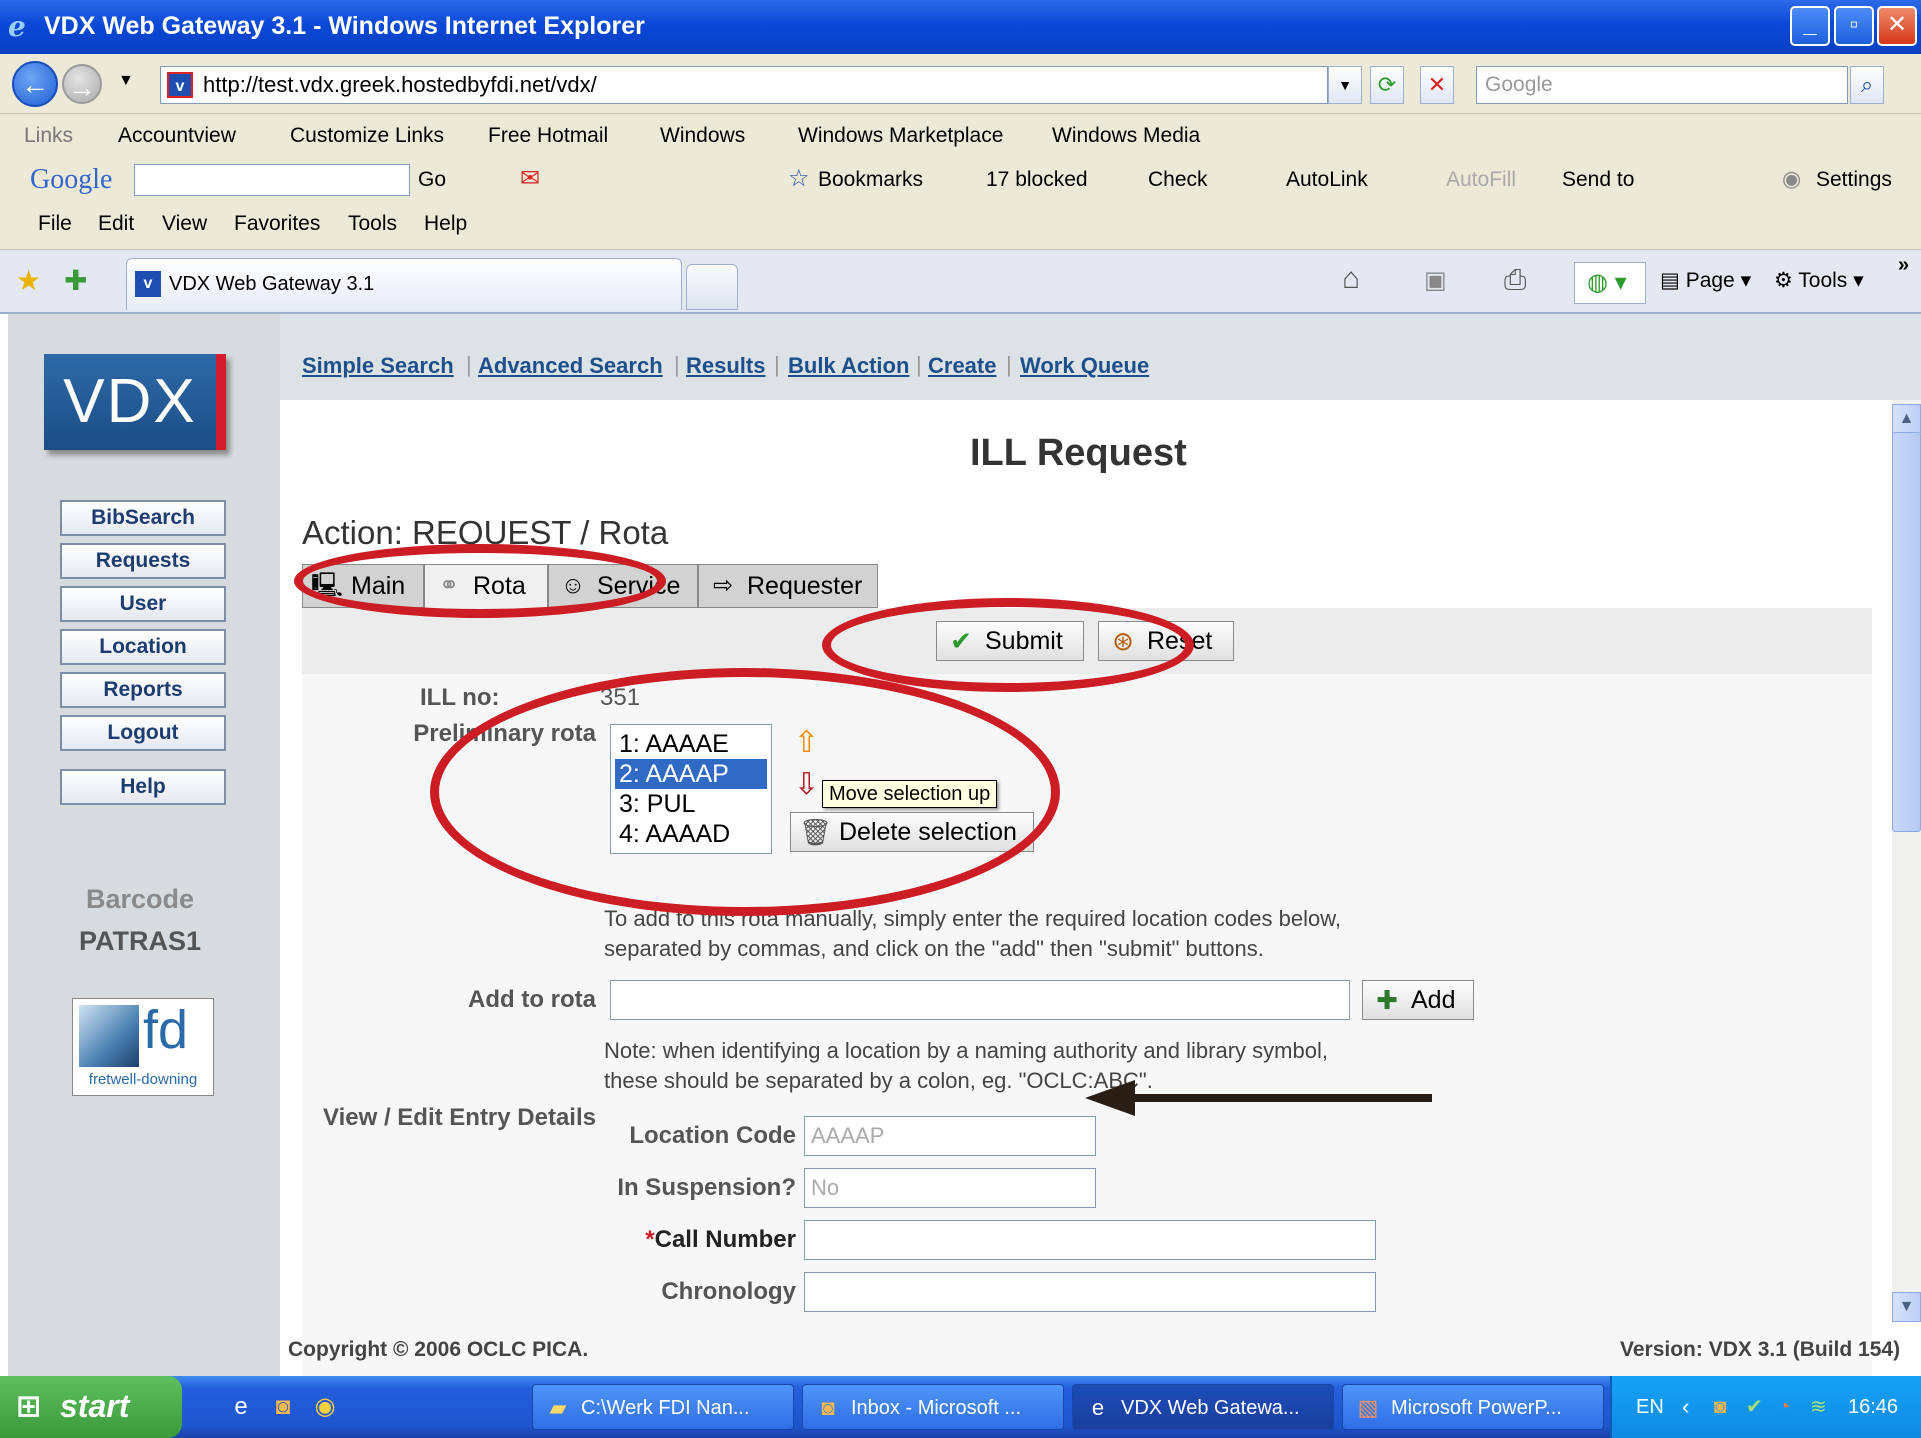 Image resolution: width=1921 pixels, height=1438 pixels. Describe the element at coordinates (745, 792) in the screenshot. I see `annotation-ring-rota` at that location.